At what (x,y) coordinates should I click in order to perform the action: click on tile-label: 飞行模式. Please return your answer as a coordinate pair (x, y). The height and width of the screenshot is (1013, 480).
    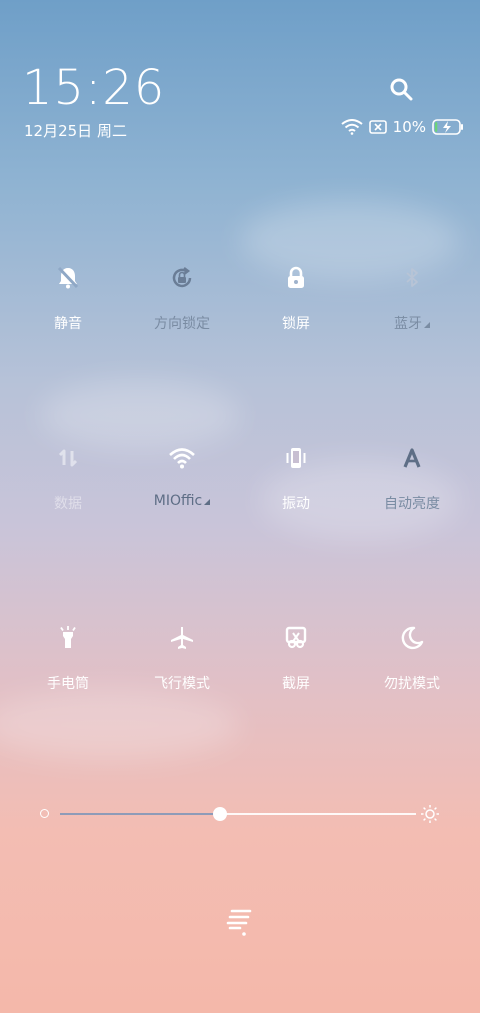
    Looking at the image, I should click on (182, 684).